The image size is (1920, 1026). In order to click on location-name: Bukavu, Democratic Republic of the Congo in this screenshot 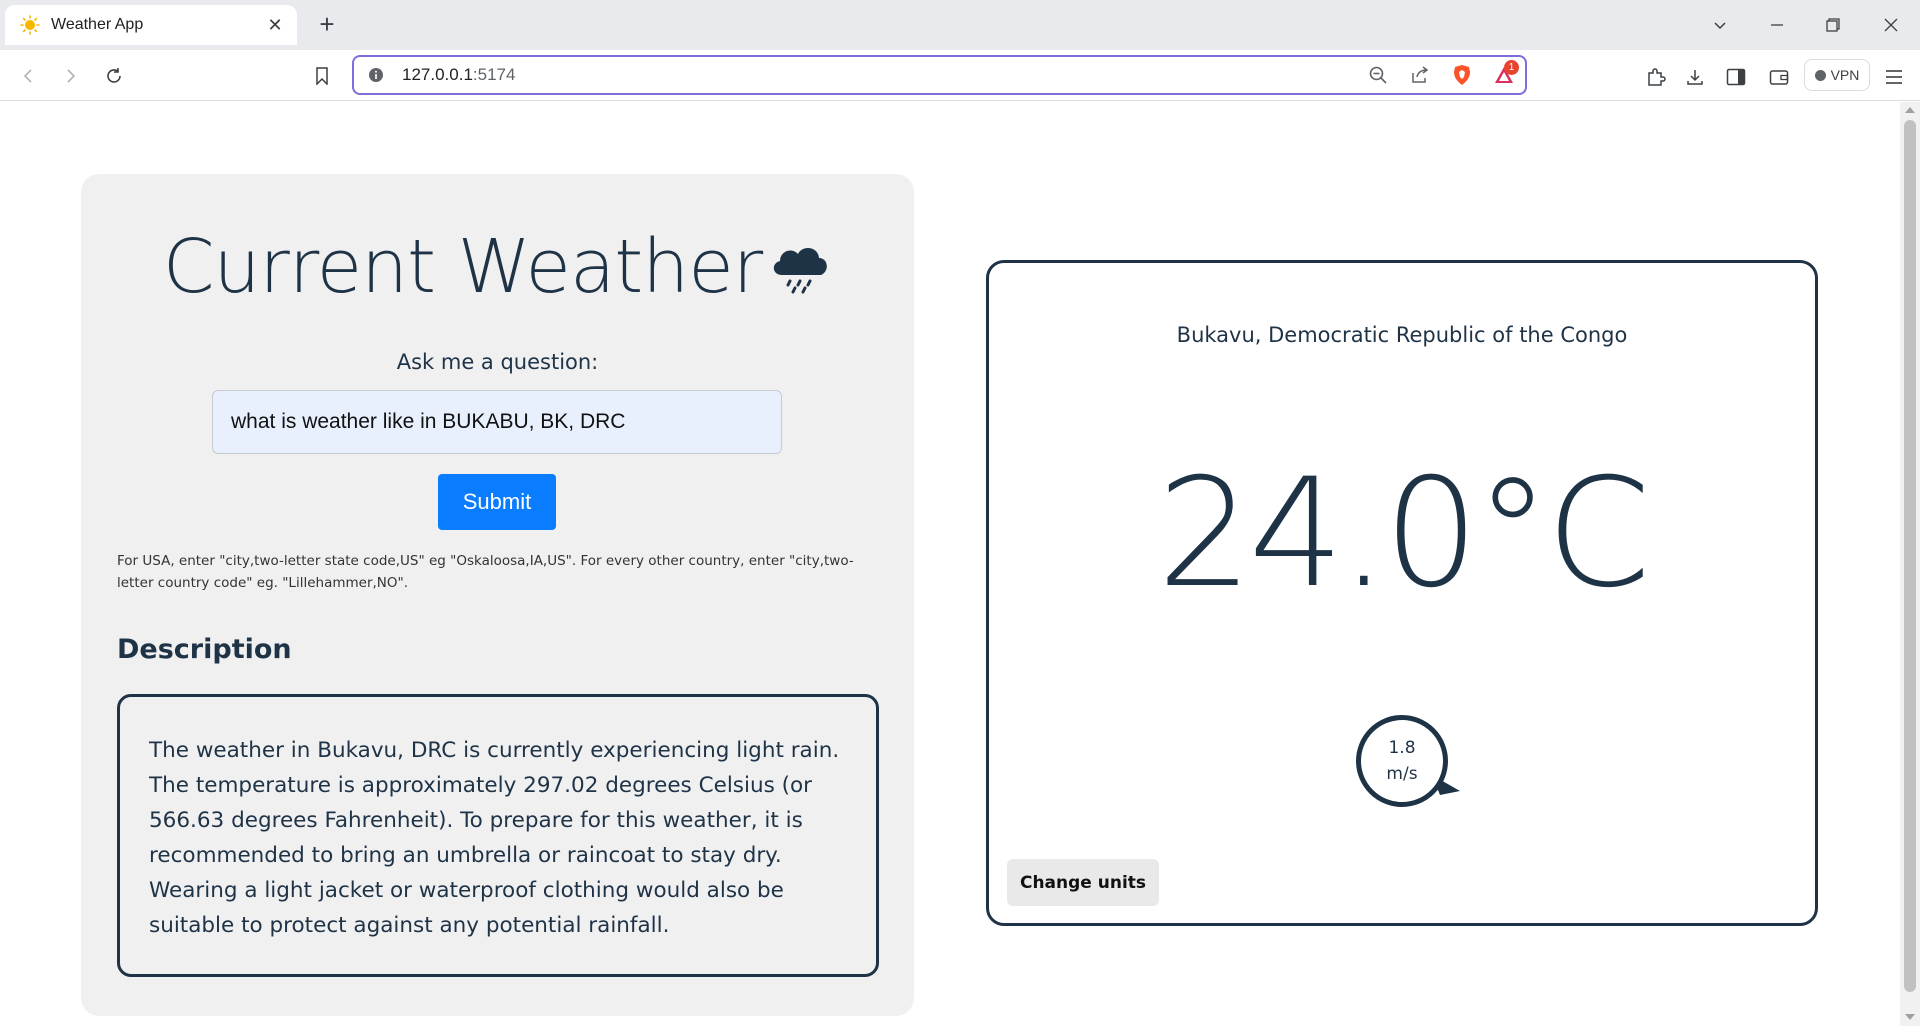, I will do `click(1402, 335)`.